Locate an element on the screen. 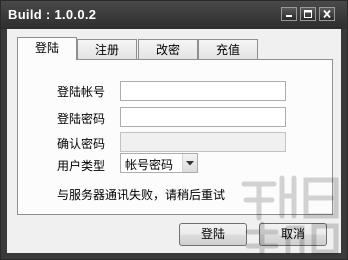  password-input is located at coordinates (203, 117).